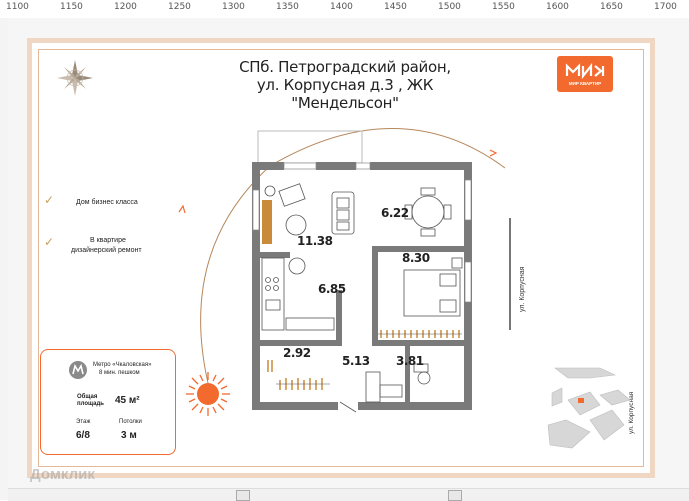 The height and width of the screenshot is (501, 689). What do you see at coordinates (87, 397) in the screenshot?
I see `area-label-line1: Общая` at bounding box center [87, 397].